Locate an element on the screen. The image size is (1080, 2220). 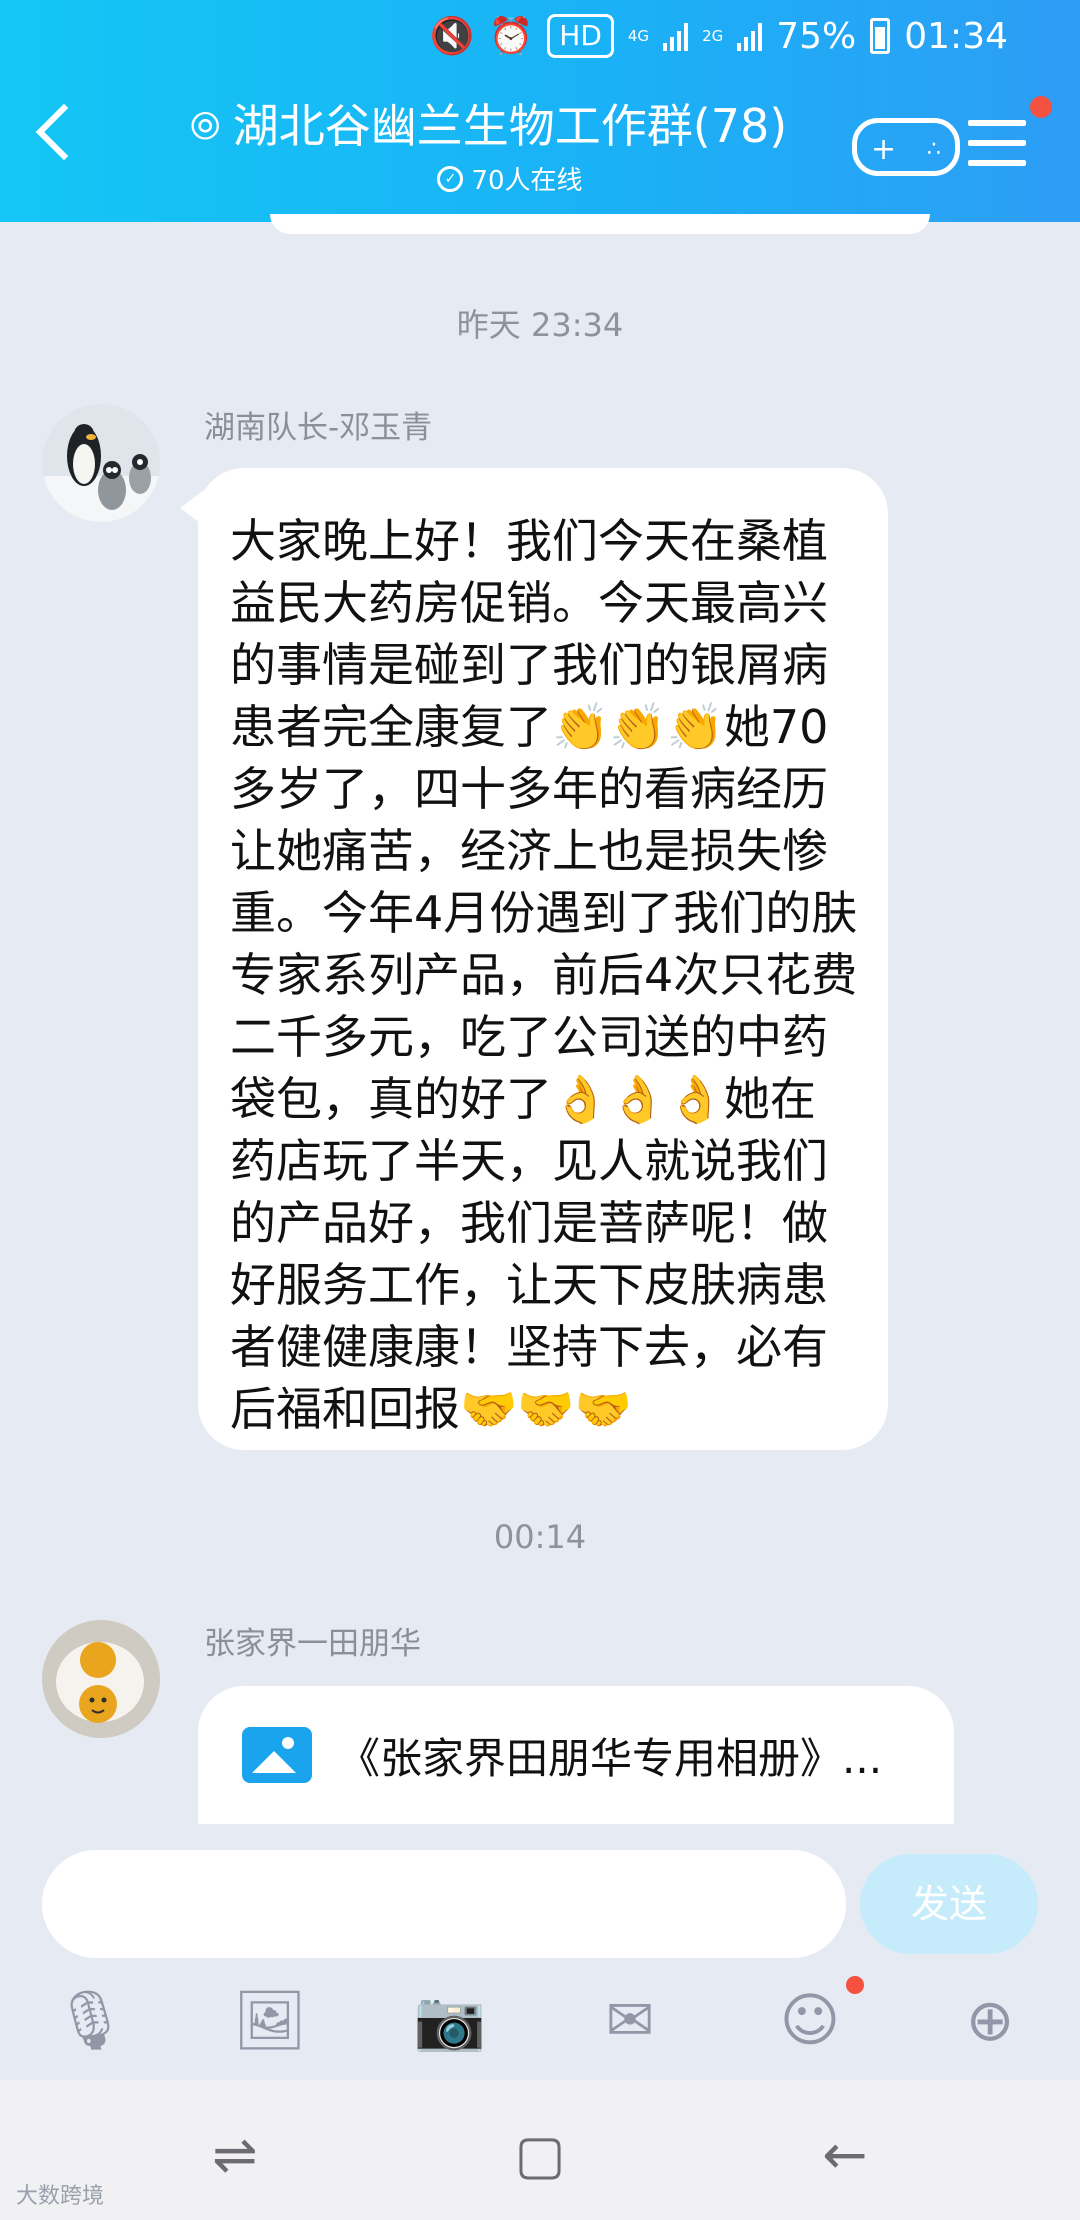
network-4g: 4G is located at coordinates (638, 35).